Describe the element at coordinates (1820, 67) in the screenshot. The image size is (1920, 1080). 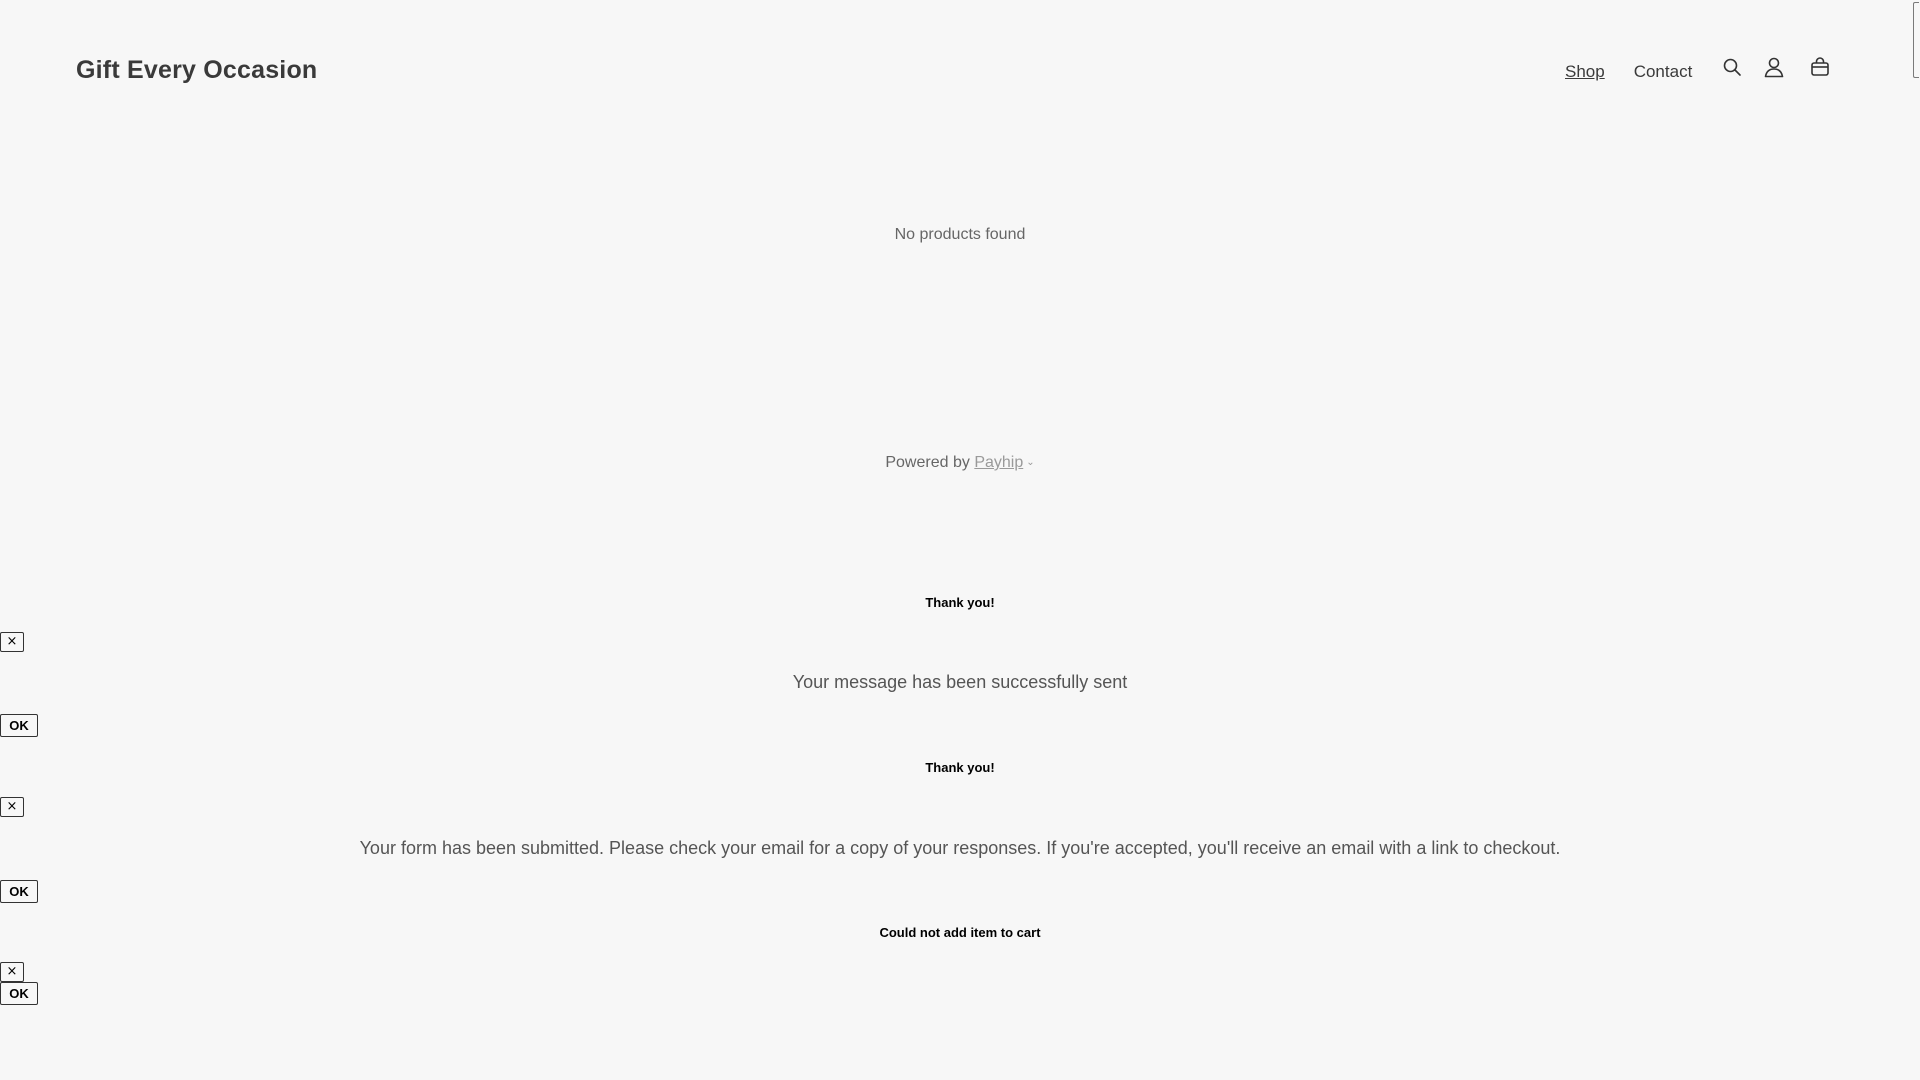
I see `cart-icon` at that location.